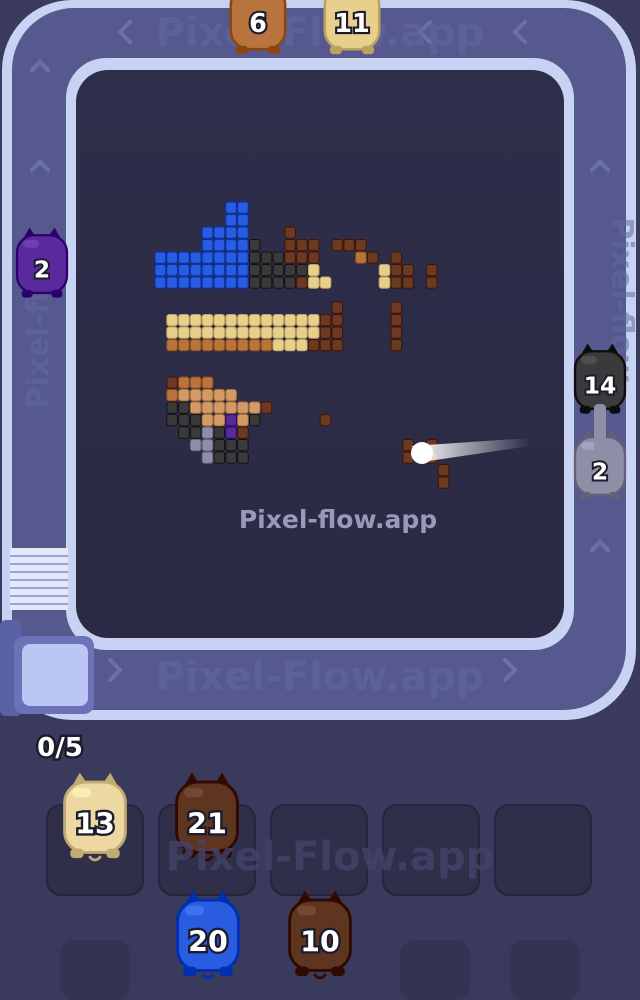 The height and width of the screenshot is (1000, 640). What do you see at coordinates (600, 378) in the screenshot?
I see `conveyor-pig-right-top: 14` at bounding box center [600, 378].